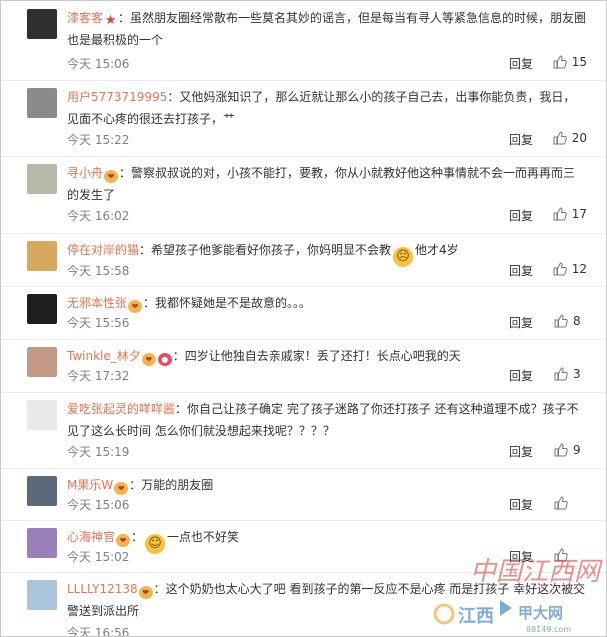 The width and height of the screenshot is (607, 637). I want to click on comment-body: M果乐W ❤ ：万能的朋友圈, so click(327, 485).